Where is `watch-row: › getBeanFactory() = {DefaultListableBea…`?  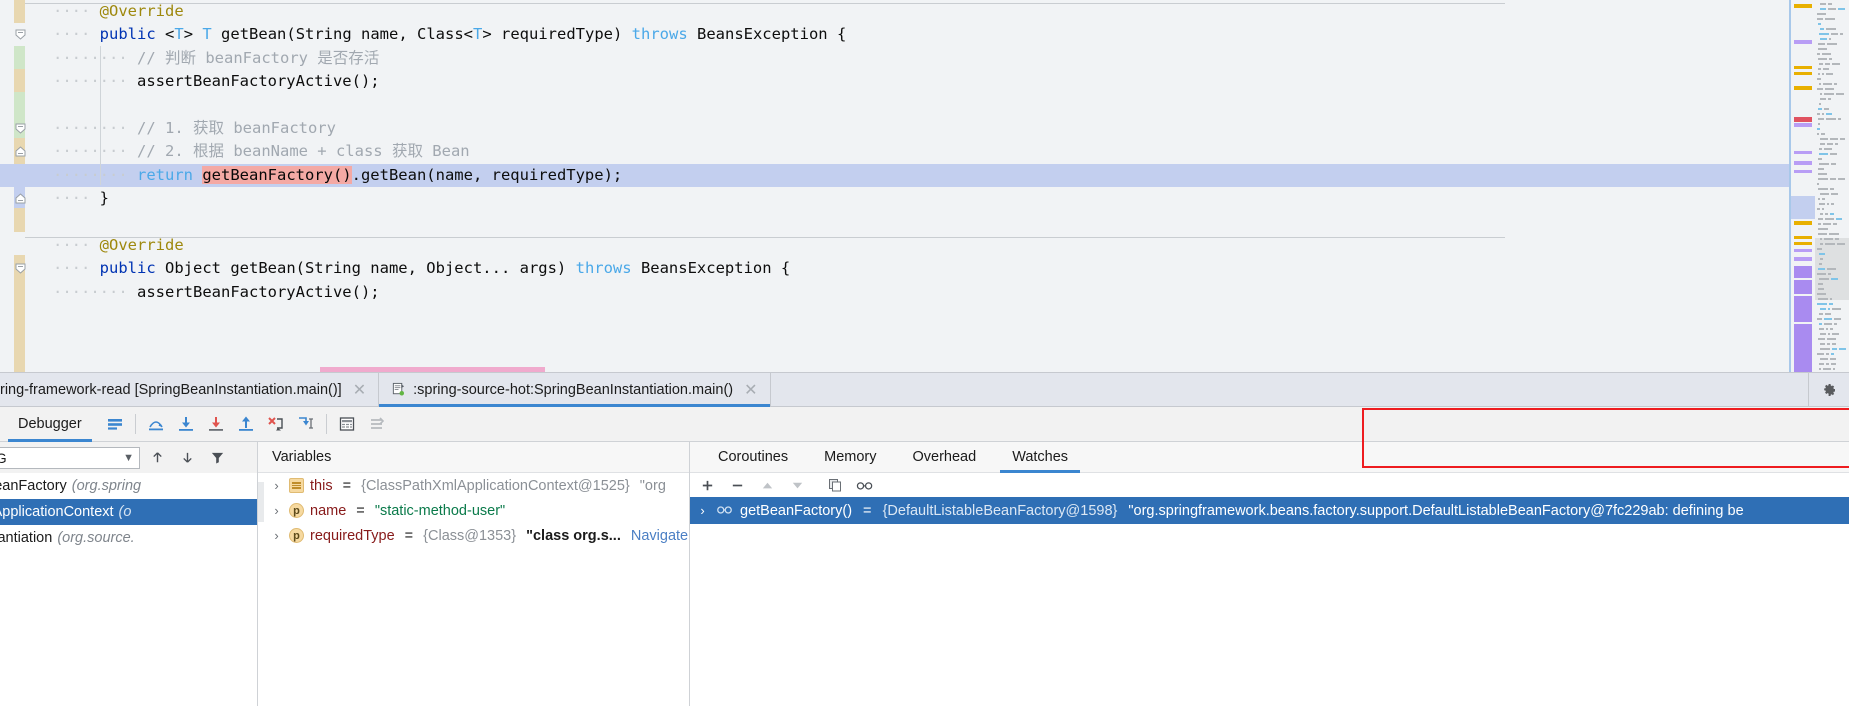
watch-row: › getBeanFactory() = {DefaultListableBea… is located at coordinates (1269, 510).